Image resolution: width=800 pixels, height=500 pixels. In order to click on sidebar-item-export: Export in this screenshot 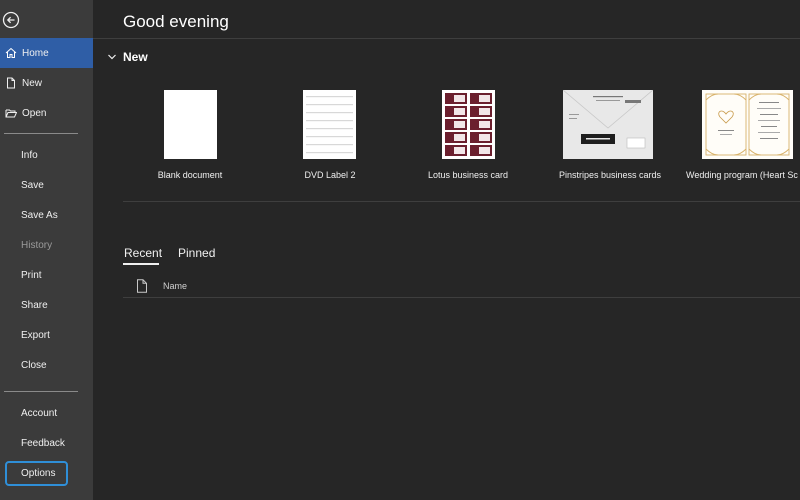, I will do `click(46, 335)`.